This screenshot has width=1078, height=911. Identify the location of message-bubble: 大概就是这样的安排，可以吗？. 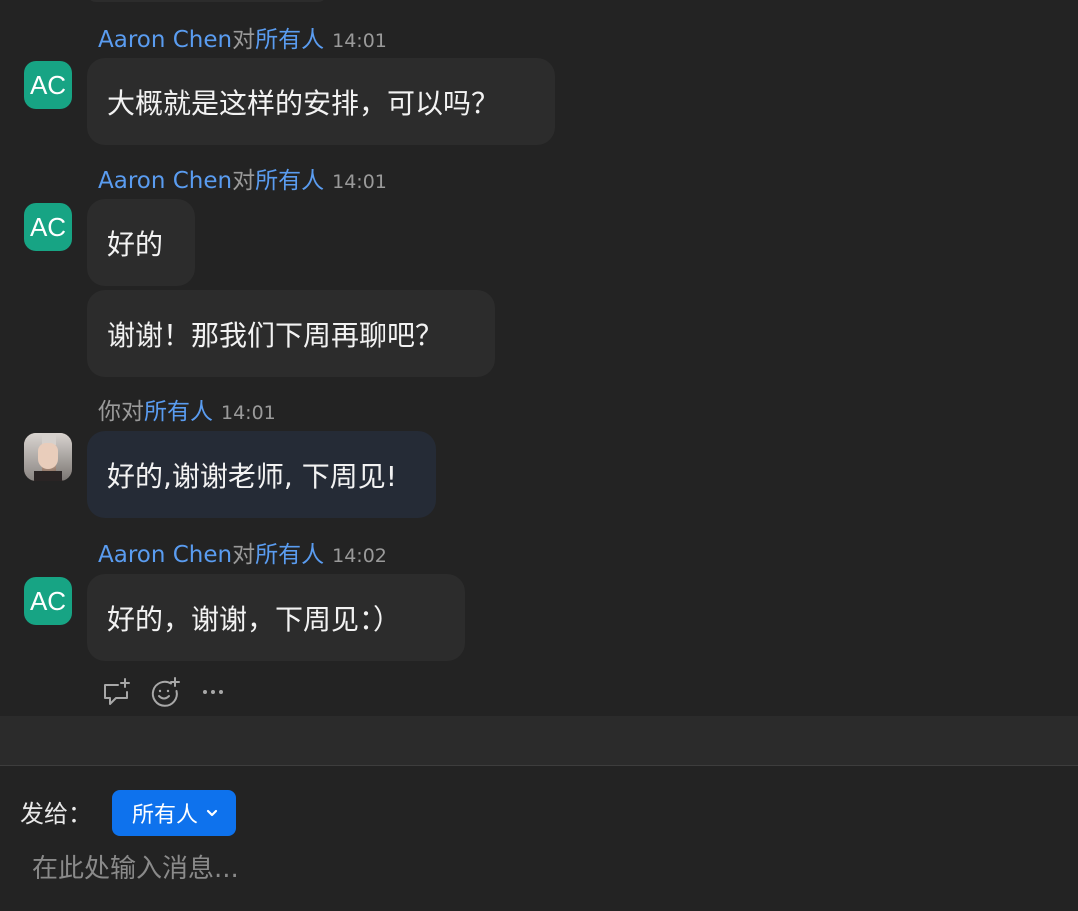
(321, 101).